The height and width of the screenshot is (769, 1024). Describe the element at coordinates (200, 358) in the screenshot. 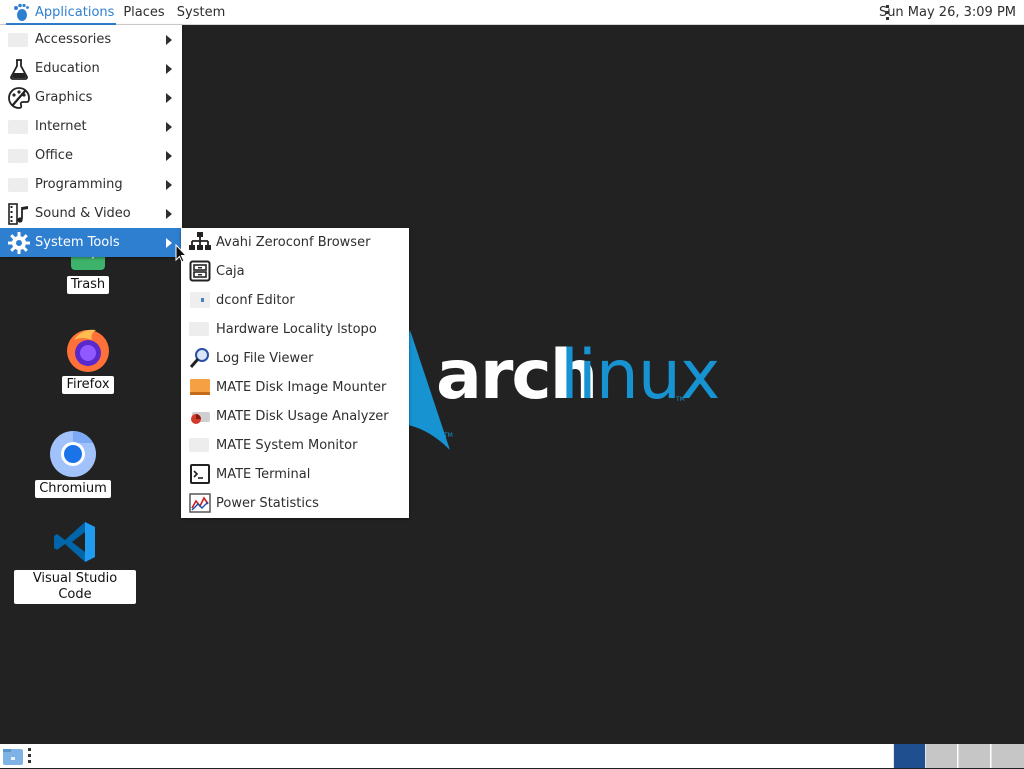

I see `magnifier-icon` at that location.